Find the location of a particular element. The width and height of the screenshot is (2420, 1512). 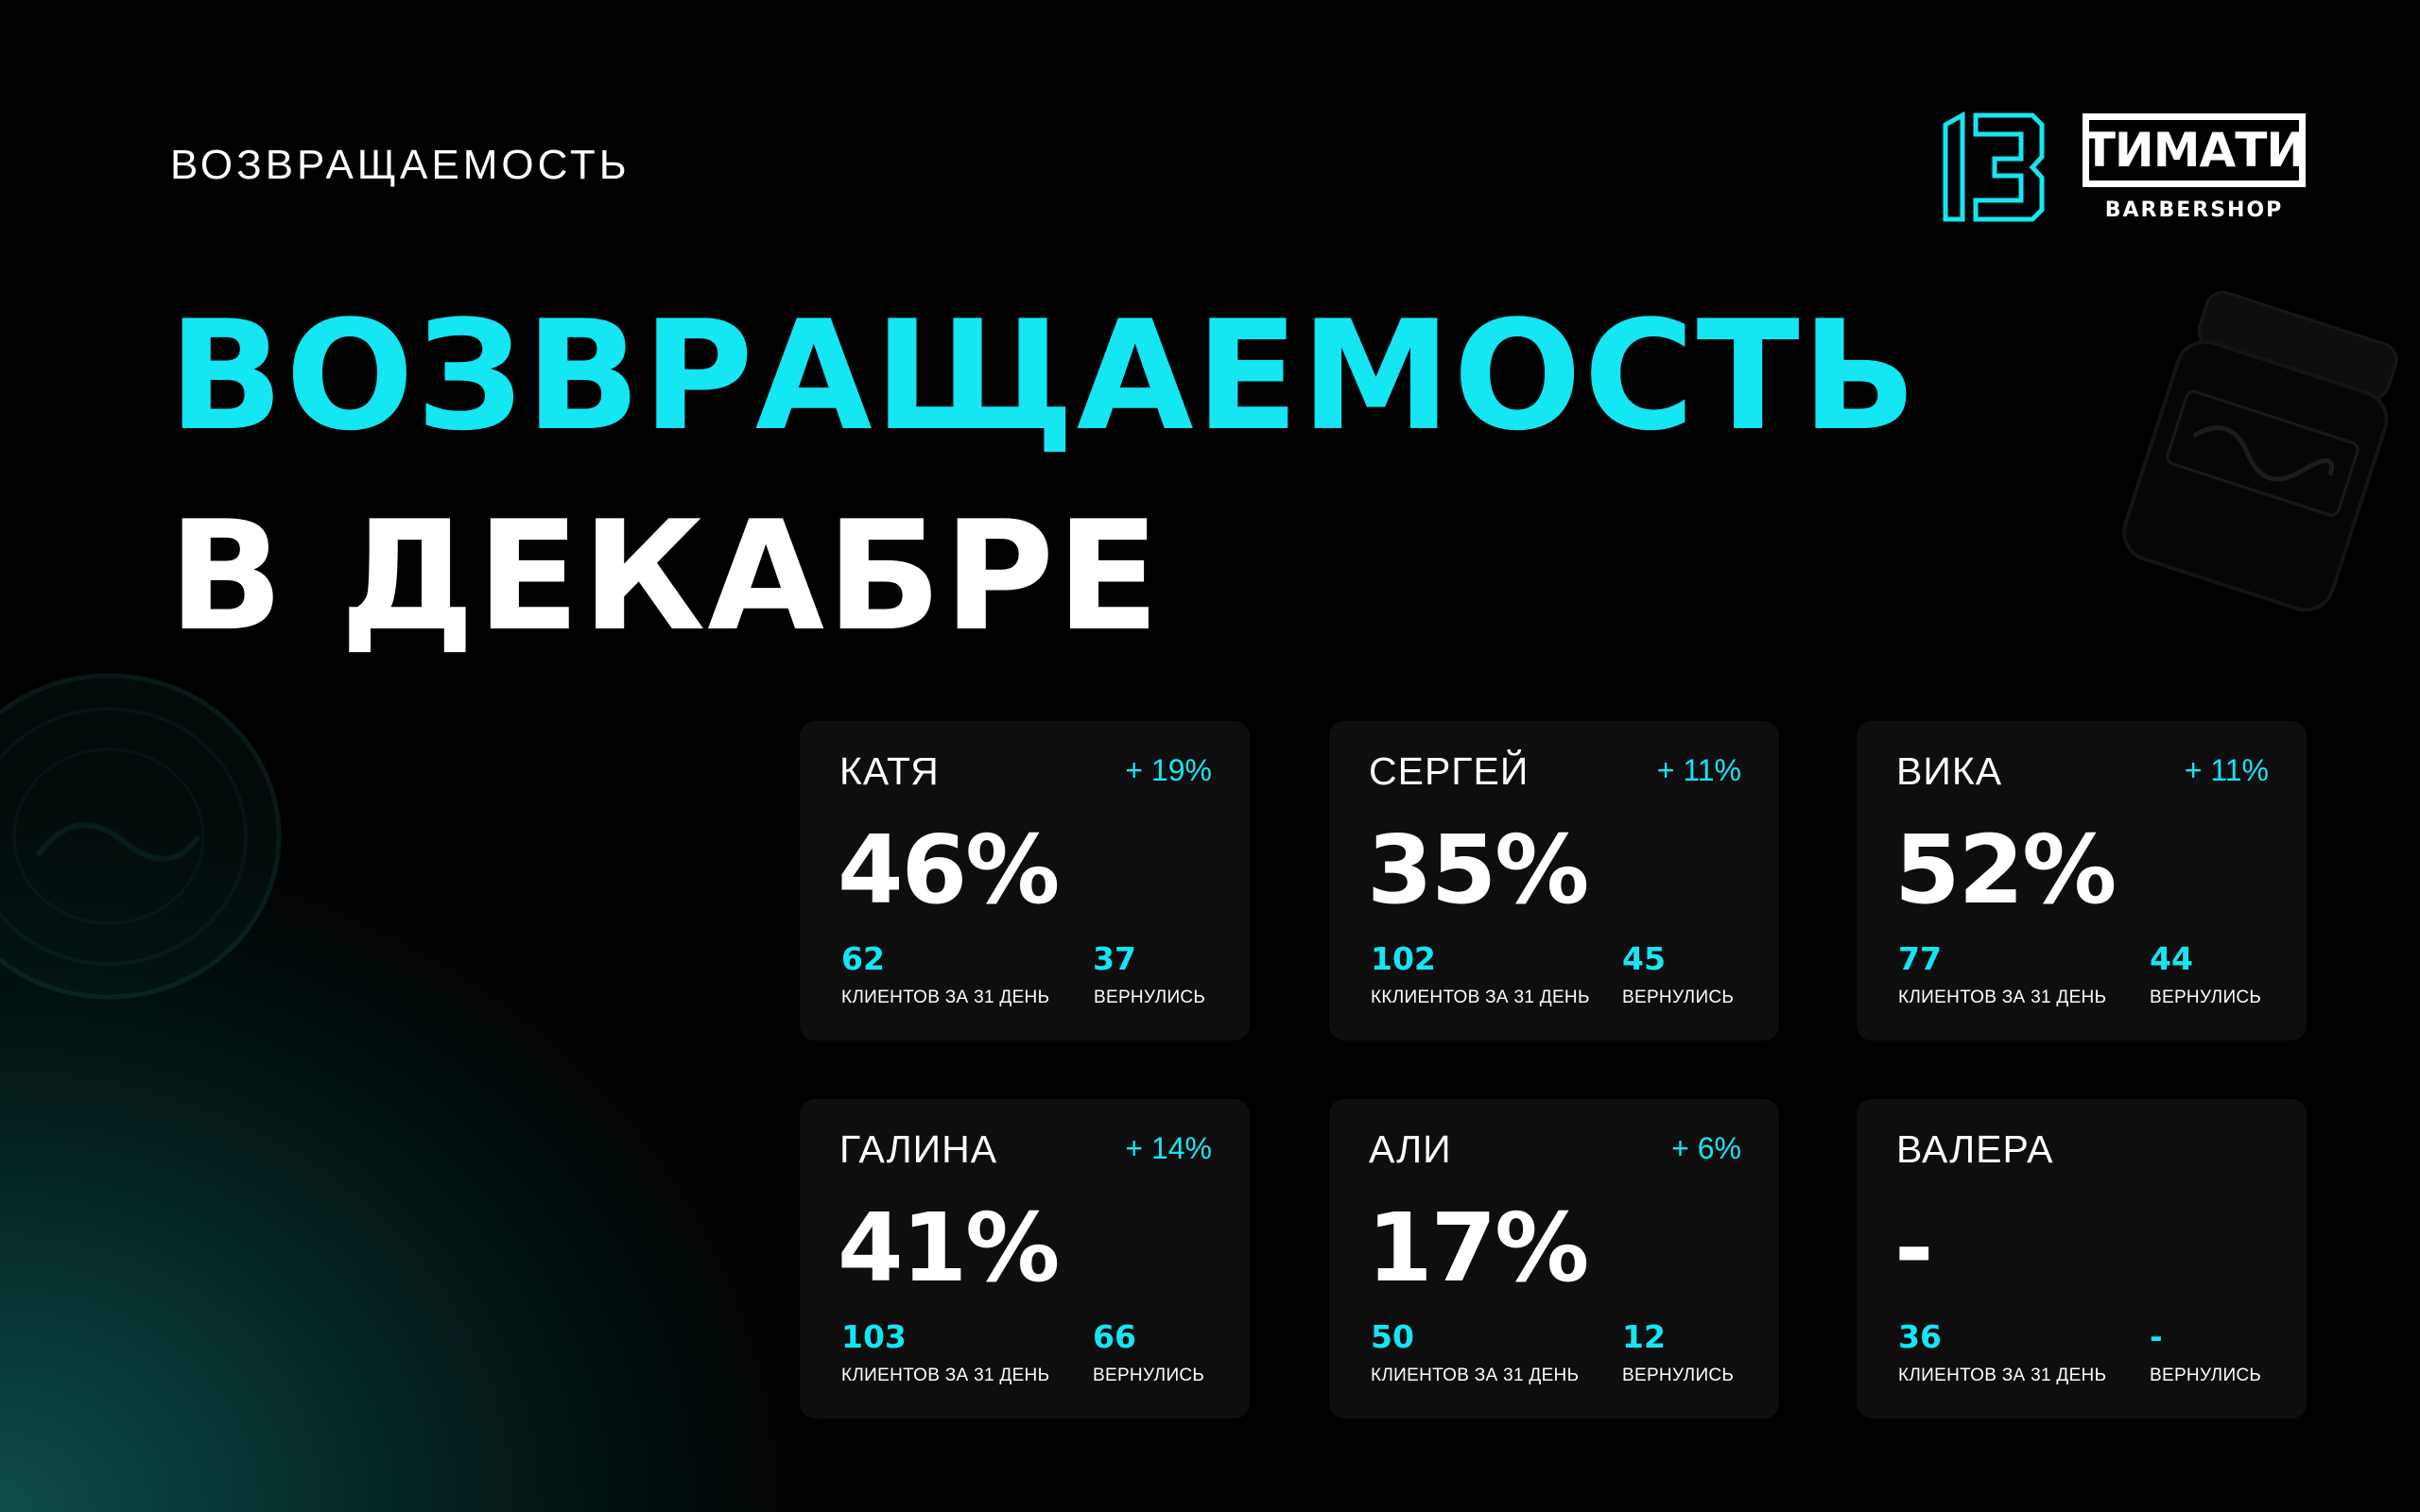

clients-count: 102 is located at coordinates (1403, 958).